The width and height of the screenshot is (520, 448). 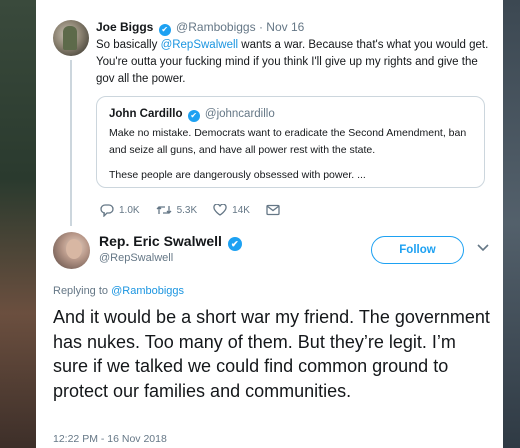 I want to click on retweet-count: 5.3K, so click(x=187, y=210).